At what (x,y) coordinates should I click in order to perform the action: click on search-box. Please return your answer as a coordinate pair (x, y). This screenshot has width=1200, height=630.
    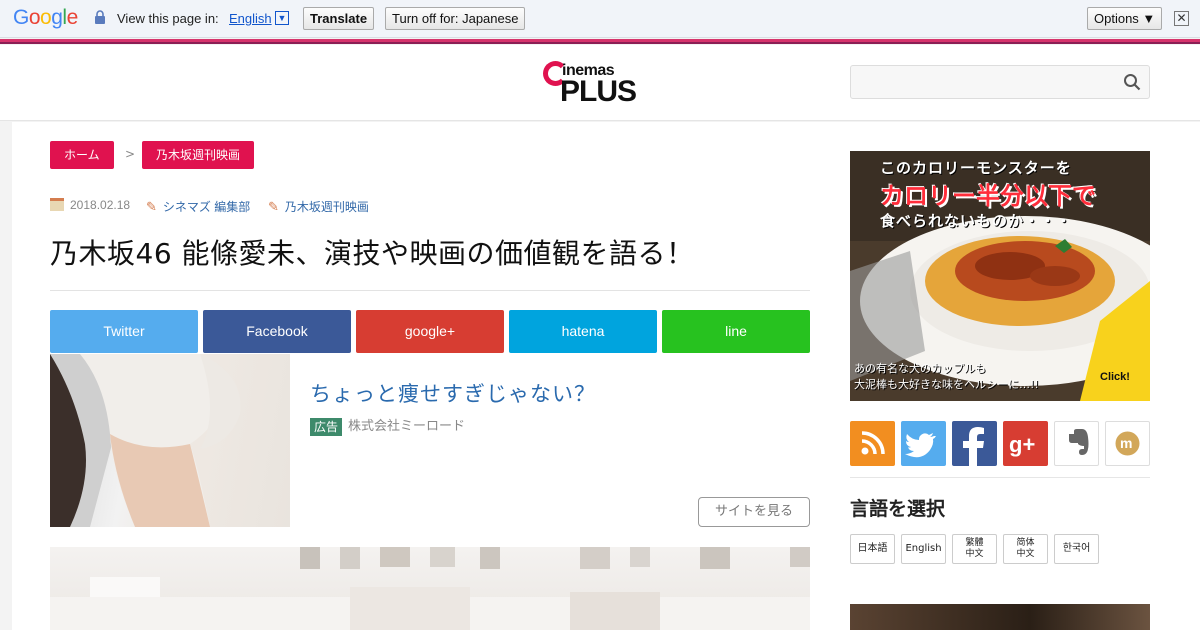
    Looking at the image, I should click on (1000, 82).